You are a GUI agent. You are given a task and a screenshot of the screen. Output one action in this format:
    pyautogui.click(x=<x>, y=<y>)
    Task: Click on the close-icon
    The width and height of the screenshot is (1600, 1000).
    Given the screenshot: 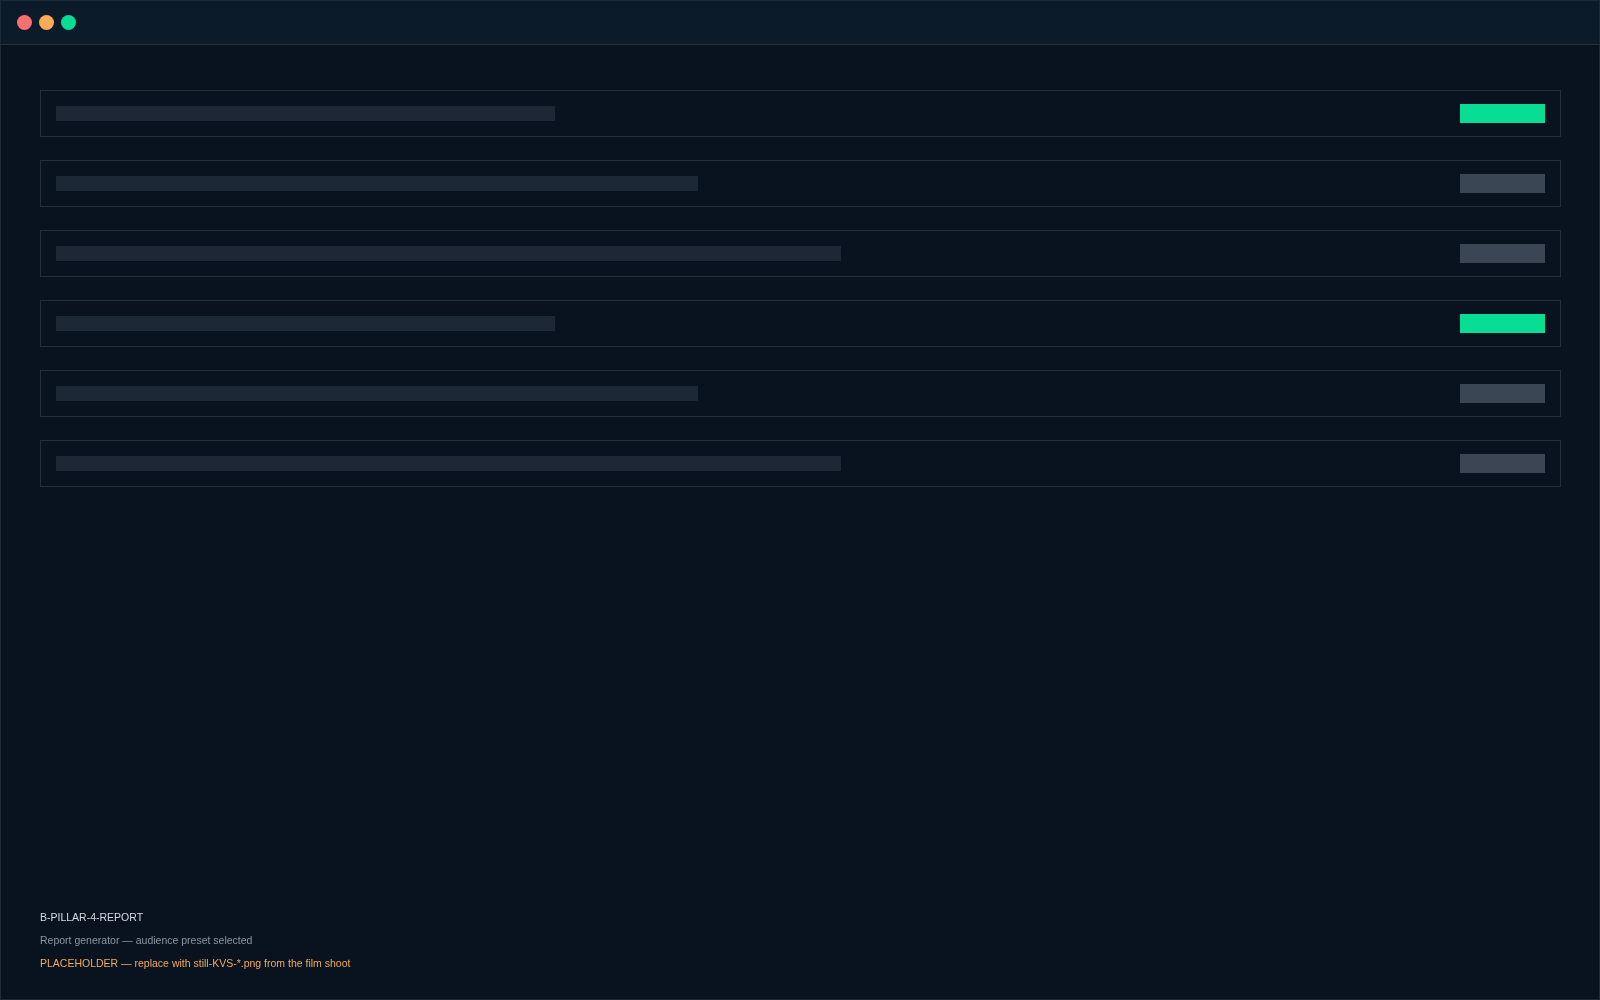 What is the action you would take?
    pyautogui.click(x=24, y=22)
    